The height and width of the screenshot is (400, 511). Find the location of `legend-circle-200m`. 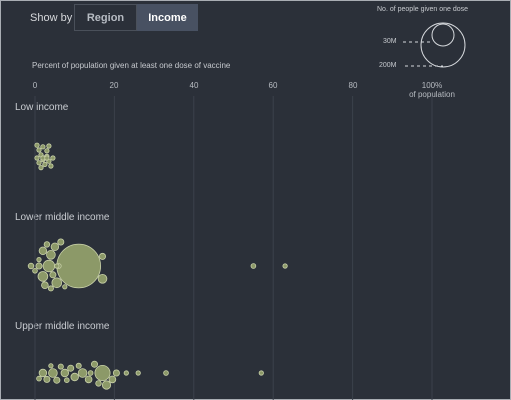

legend-circle-200m is located at coordinates (443, 45).